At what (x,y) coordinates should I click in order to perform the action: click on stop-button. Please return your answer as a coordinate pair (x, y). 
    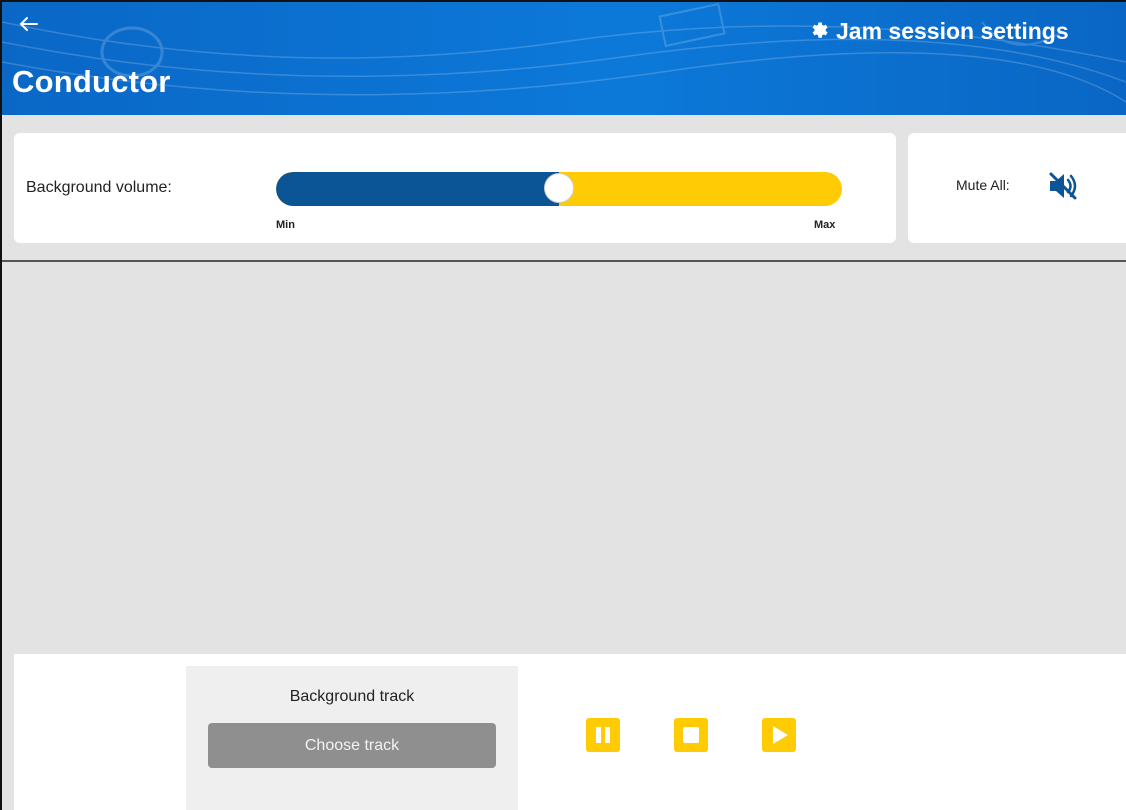
    Looking at the image, I should click on (691, 735).